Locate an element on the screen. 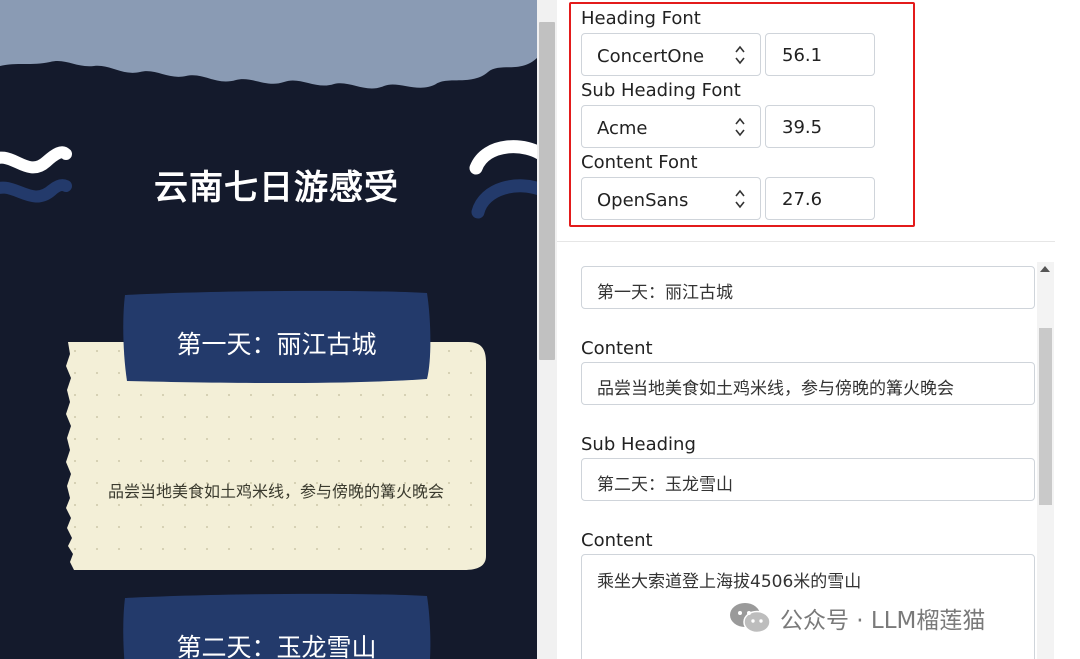  poster-title: 云南七日游感受 is located at coordinates (276, 188).